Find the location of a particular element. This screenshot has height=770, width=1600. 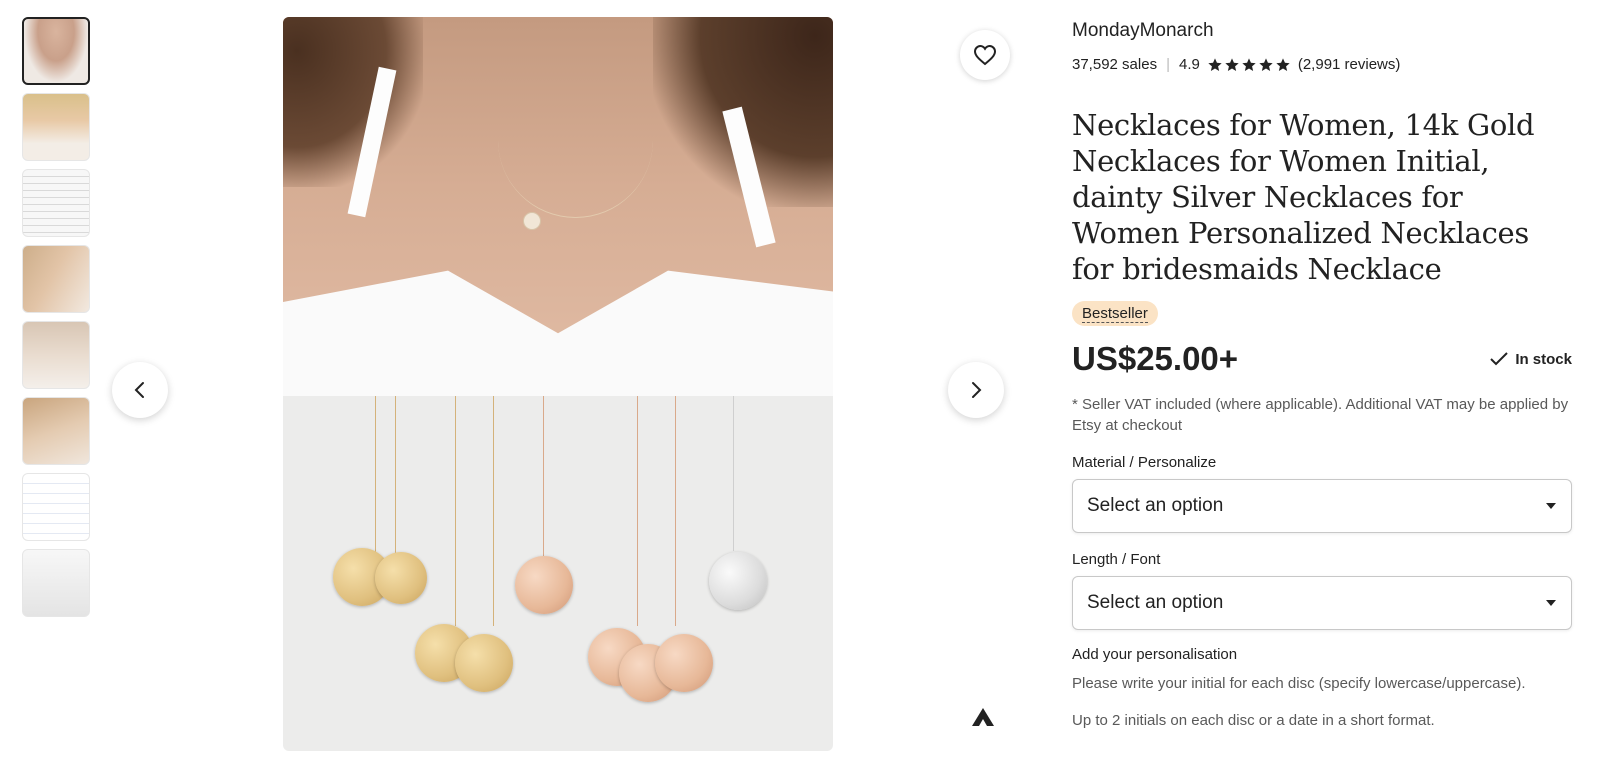

necklace-pendant is located at coordinates (532, 221).